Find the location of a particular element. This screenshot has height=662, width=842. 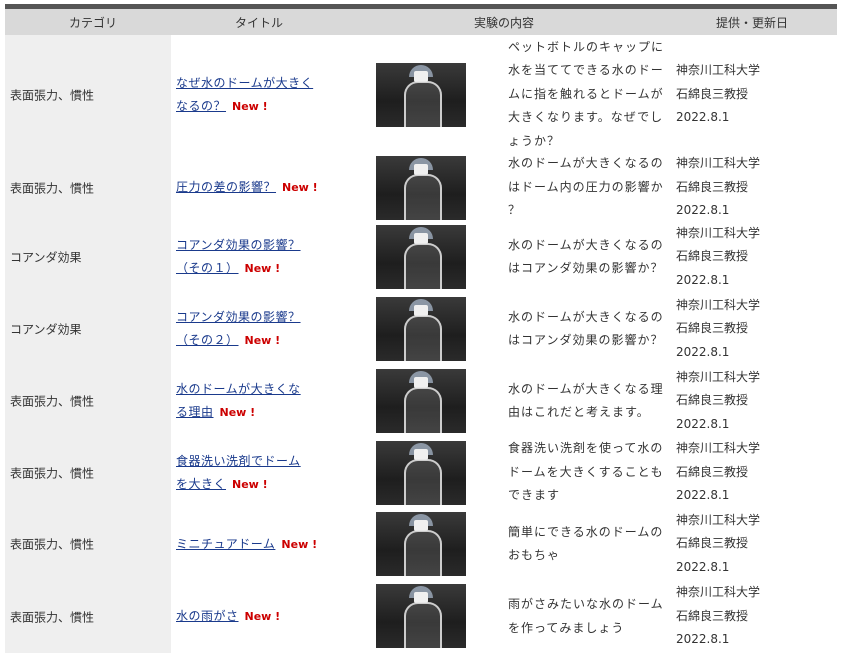

title-text: 水の雨がさ New ! is located at coordinates (228, 616).